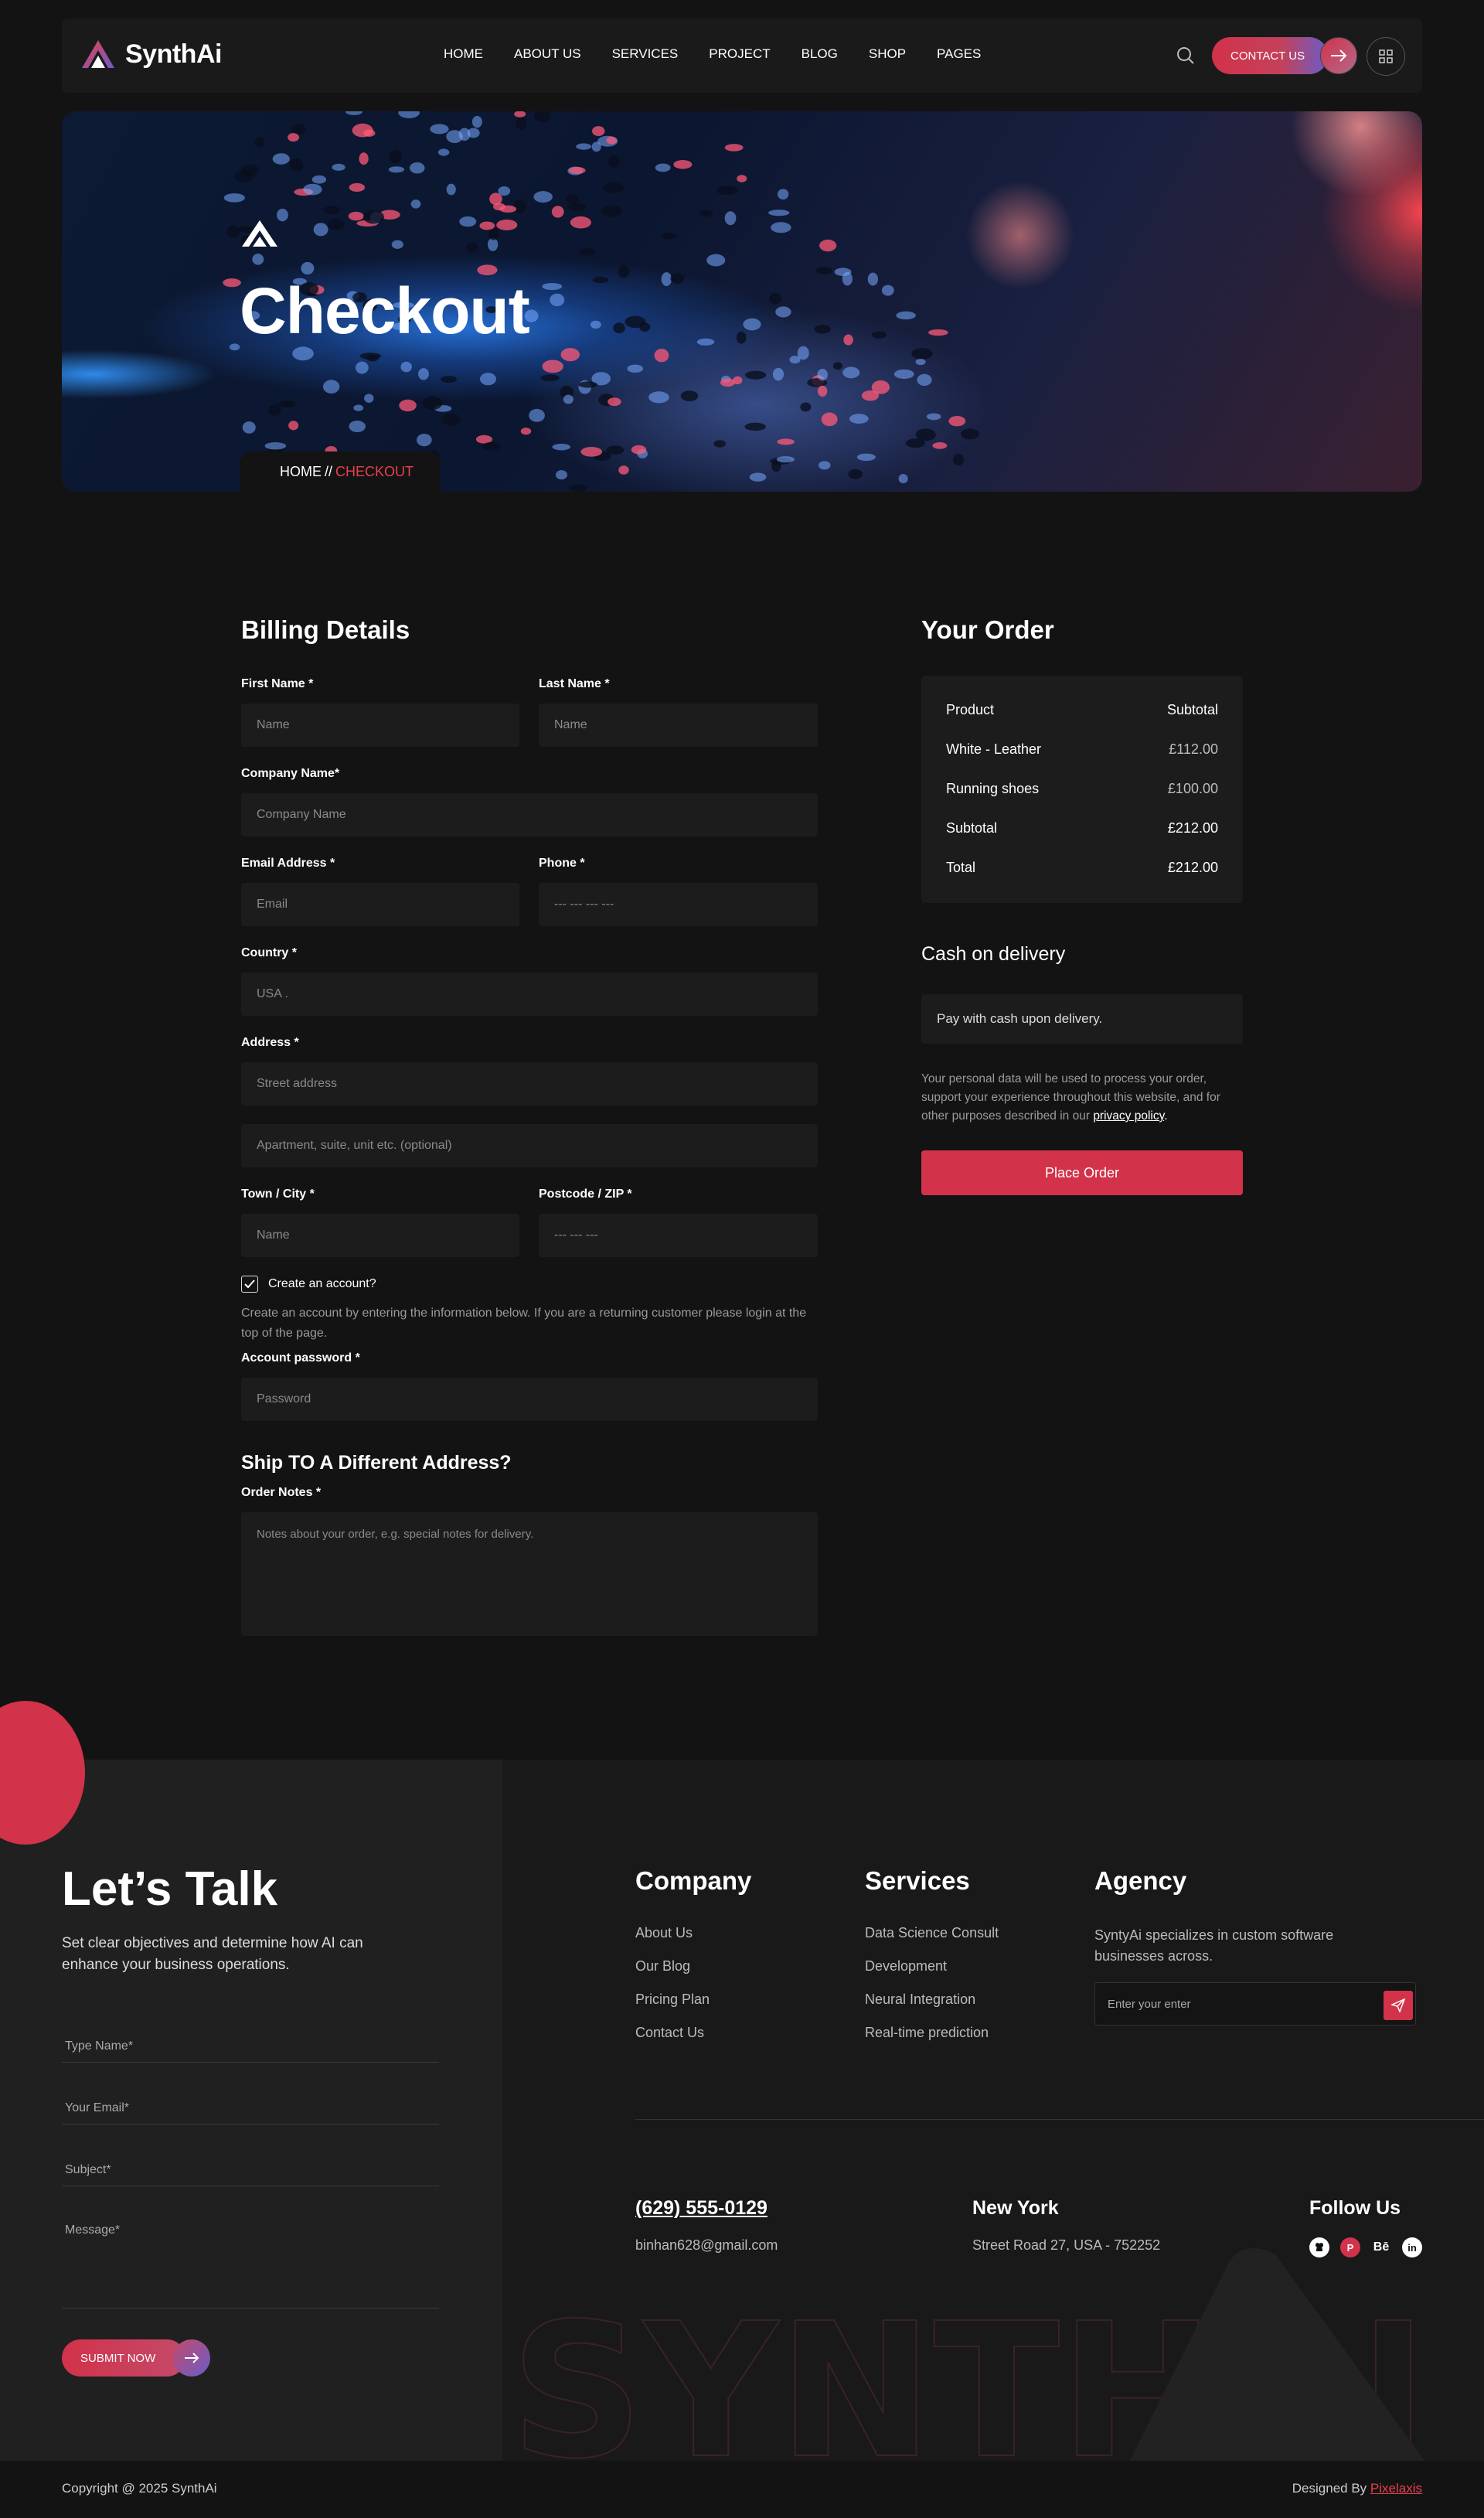 This screenshot has height=2518, width=1484. Describe the element at coordinates (959, 54) in the screenshot. I see `menu-pages: PAGES` at that location.